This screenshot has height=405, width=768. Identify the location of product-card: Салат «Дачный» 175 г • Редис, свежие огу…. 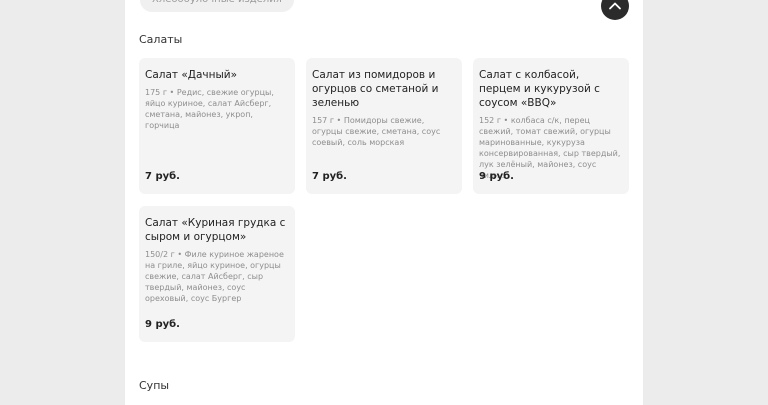
(217, 126).